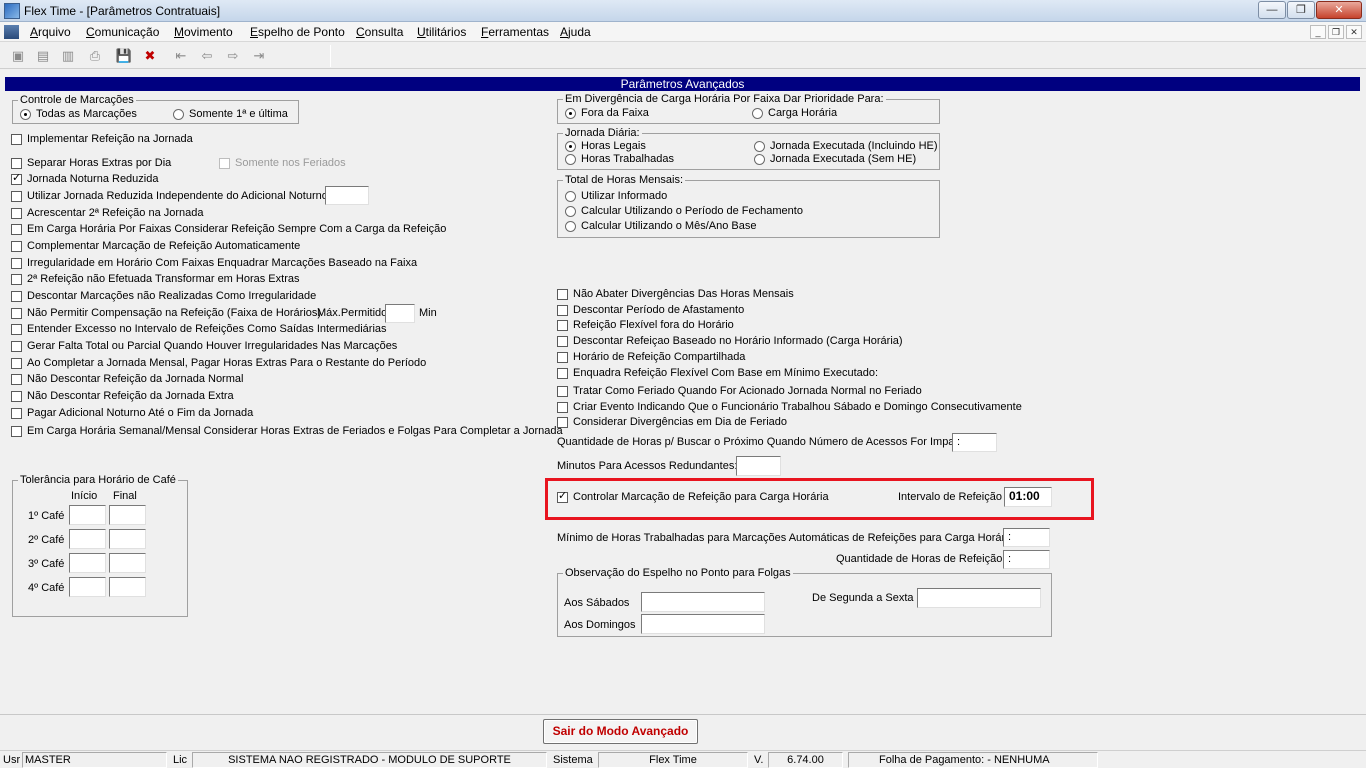  I want to click on check-refeicao-compartilhada: Horário de Refeição Compartilhada, so click(651, 357).